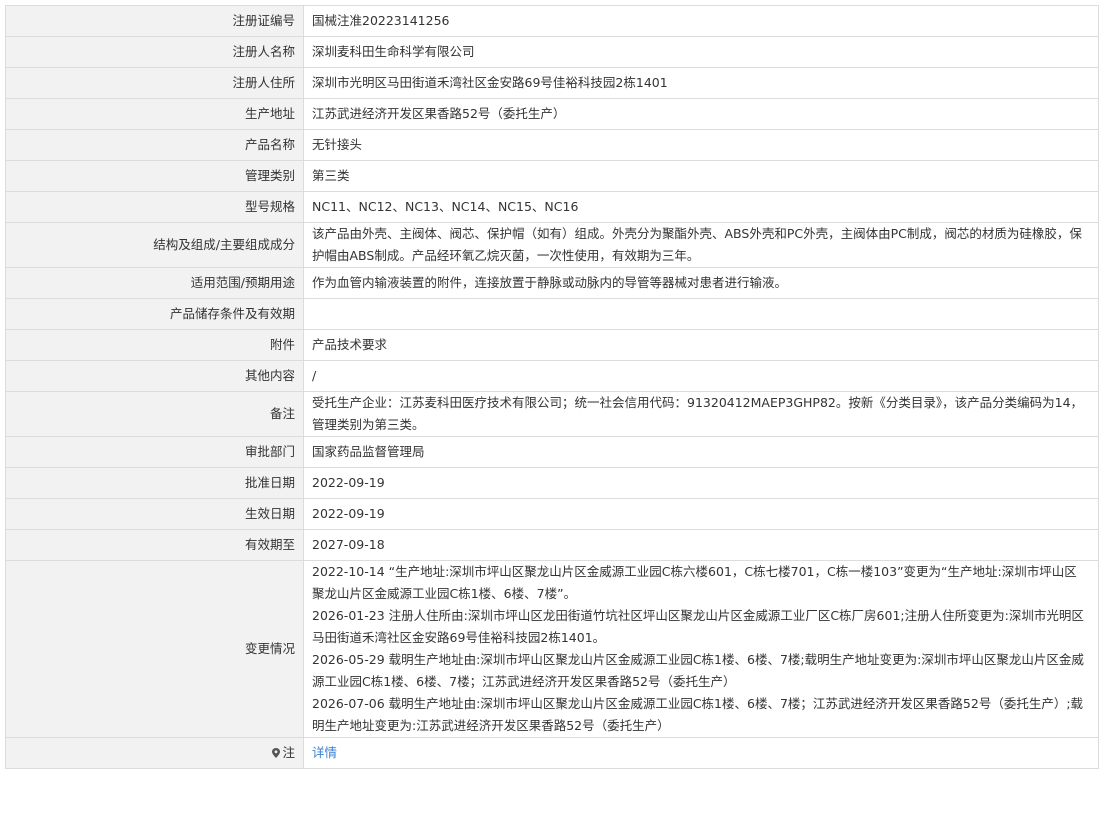 This screenshot has width=1105, height=815. I want to click on row-approval-date: 批准日期 2022-09-19, so click(552, 483).